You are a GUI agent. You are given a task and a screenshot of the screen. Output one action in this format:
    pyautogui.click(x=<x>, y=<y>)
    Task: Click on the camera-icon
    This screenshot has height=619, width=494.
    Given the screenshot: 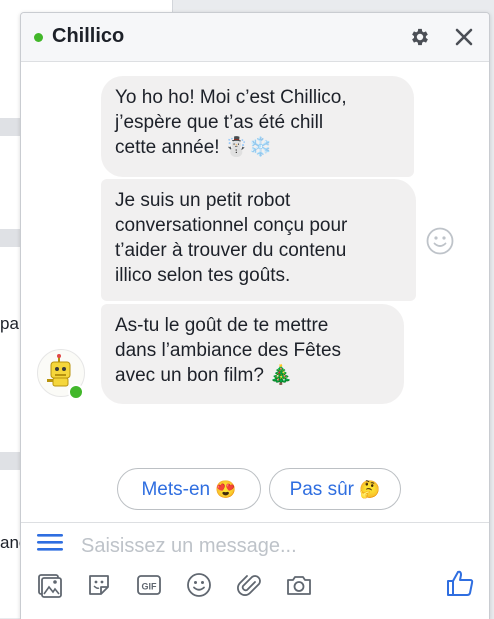 What is the action you would take?
    pyautogui.click(x=299, y=585)
    